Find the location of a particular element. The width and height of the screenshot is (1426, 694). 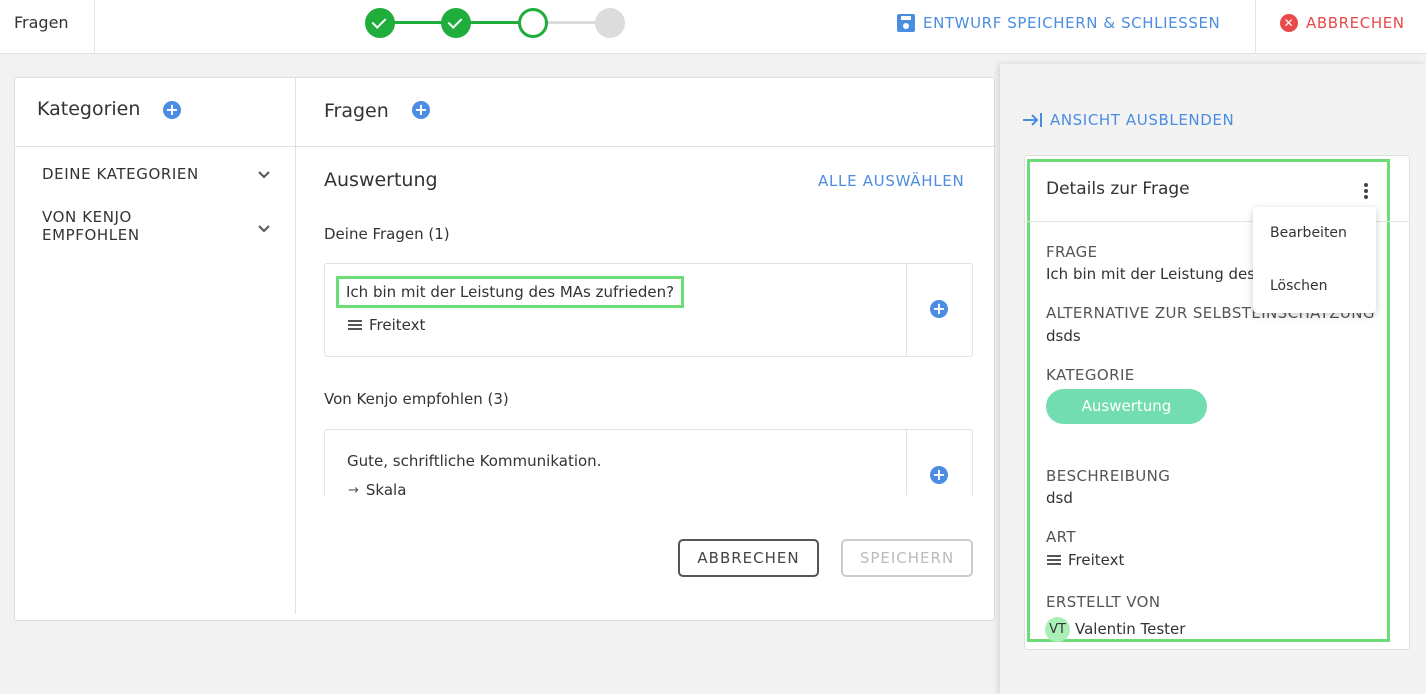

description-field-value: dsd is located at coordinates (1059, 498).